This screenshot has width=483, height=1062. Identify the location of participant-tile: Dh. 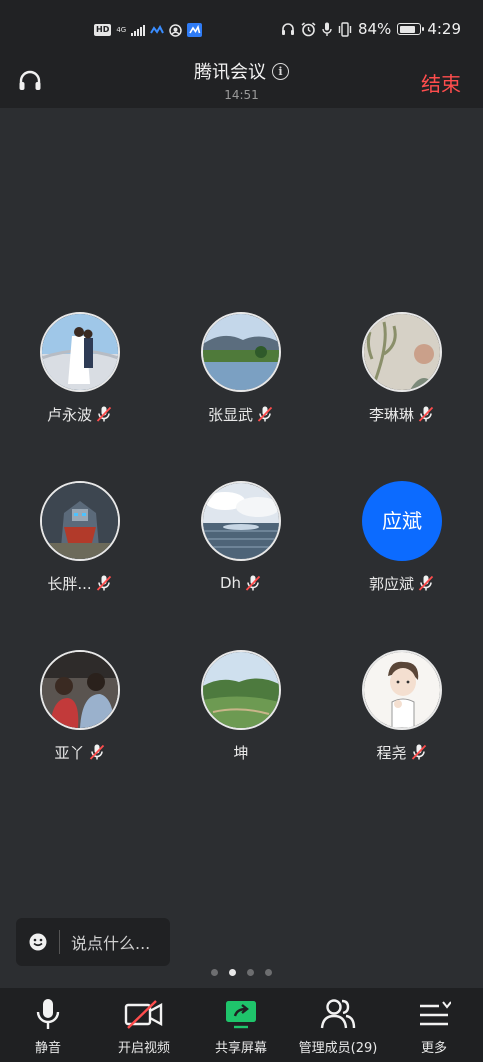
(241, 537).